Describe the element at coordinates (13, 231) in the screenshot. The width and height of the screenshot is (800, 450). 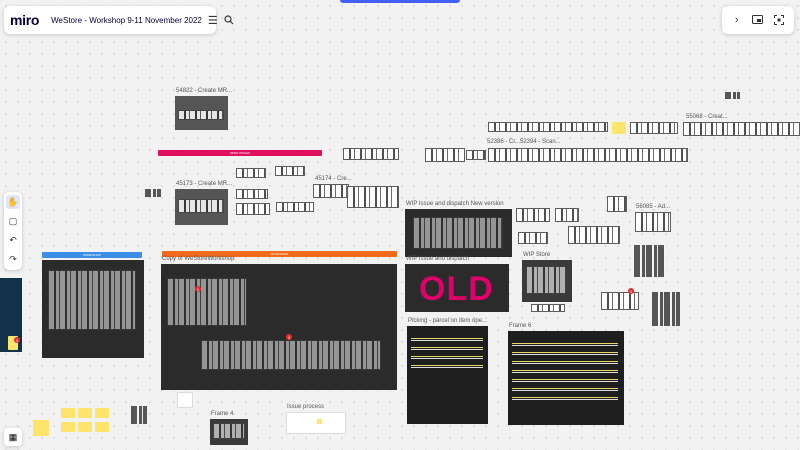
I see `left-tool-panel: ✋ ▢ ↶ ↷` at that location.